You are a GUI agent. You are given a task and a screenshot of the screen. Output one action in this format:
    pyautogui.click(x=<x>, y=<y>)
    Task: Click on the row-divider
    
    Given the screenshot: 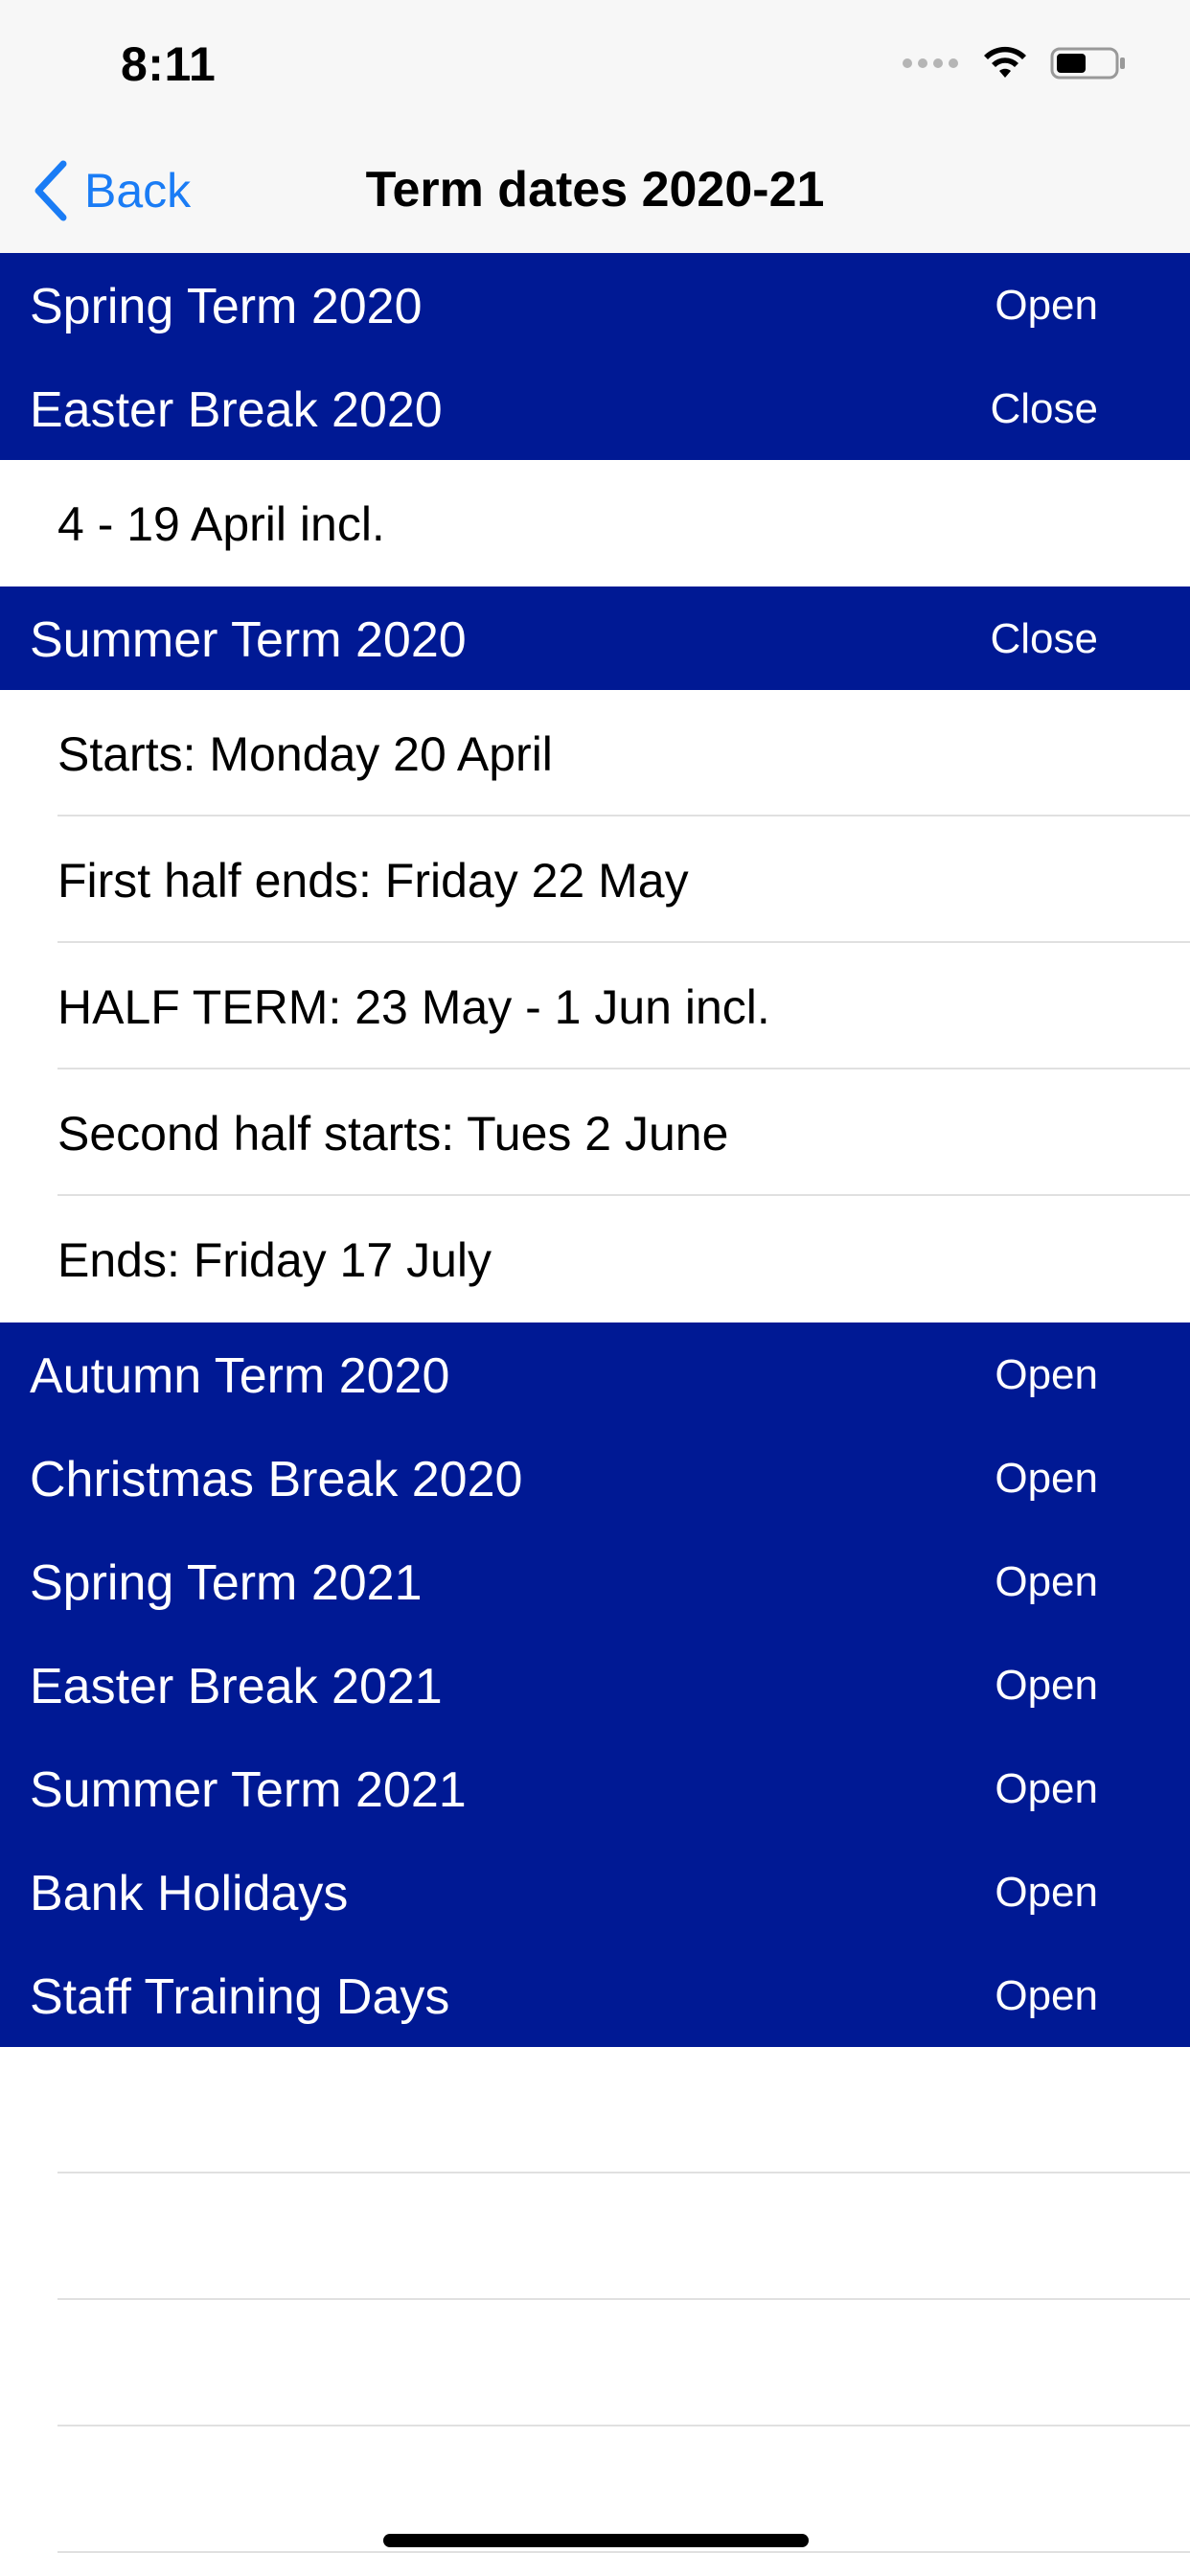 What is the action you would take?
    pyautogui.click(x=623, y=2552)
    